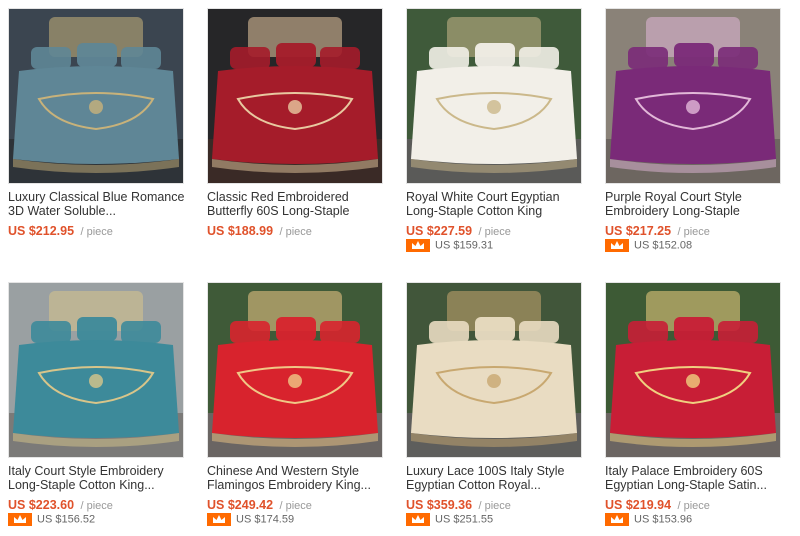  I want to click on original-price: US $153.96, so click(663, 519).